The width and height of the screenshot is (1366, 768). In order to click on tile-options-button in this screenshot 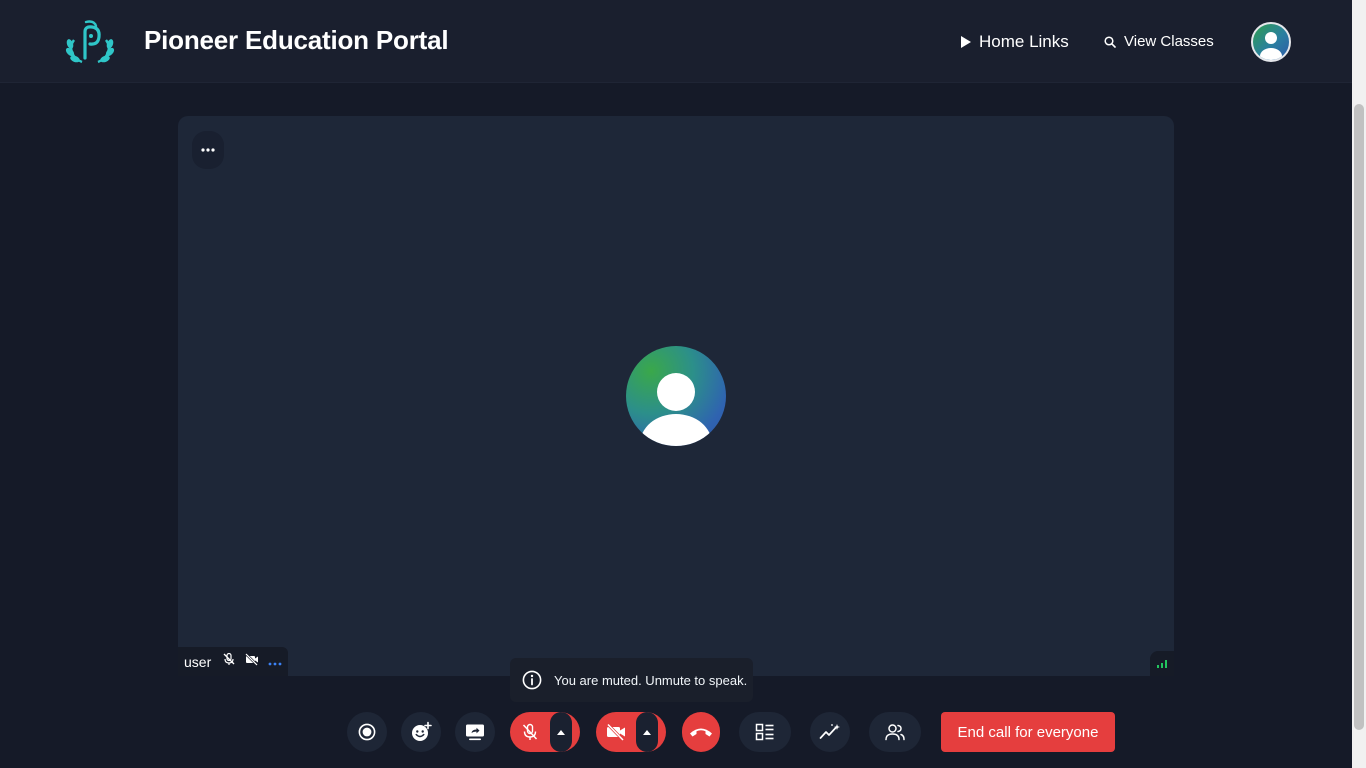, I will do `click(208, 150)`.